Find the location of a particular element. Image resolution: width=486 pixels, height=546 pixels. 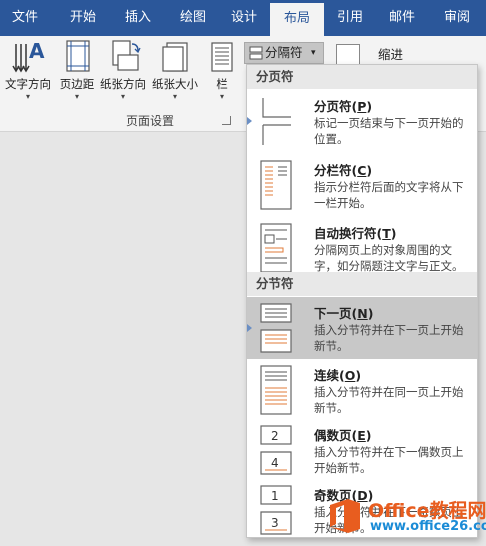

margins-button: 页边距 ▾ is located at coordinates (77, 73).